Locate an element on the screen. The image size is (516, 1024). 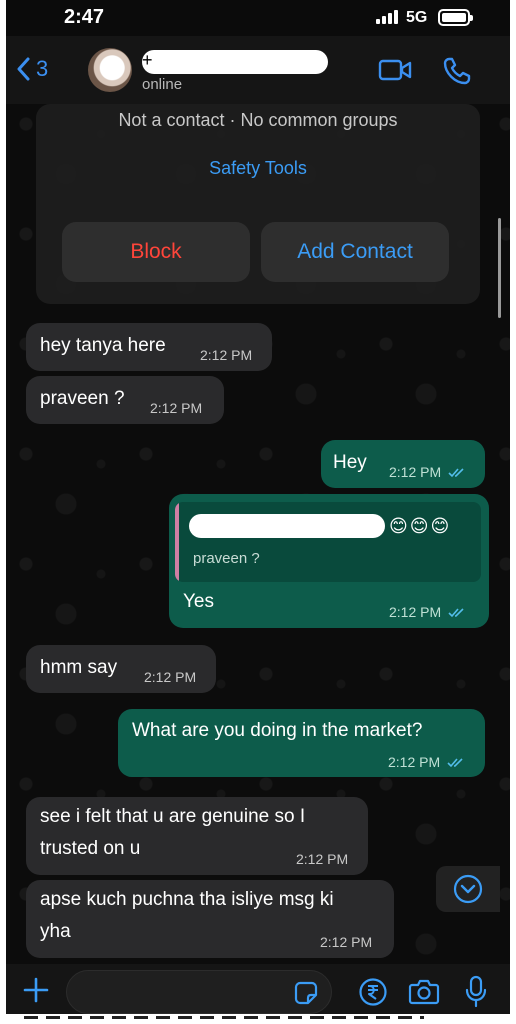
video-camera-icon is located at coordinates (395, 70).